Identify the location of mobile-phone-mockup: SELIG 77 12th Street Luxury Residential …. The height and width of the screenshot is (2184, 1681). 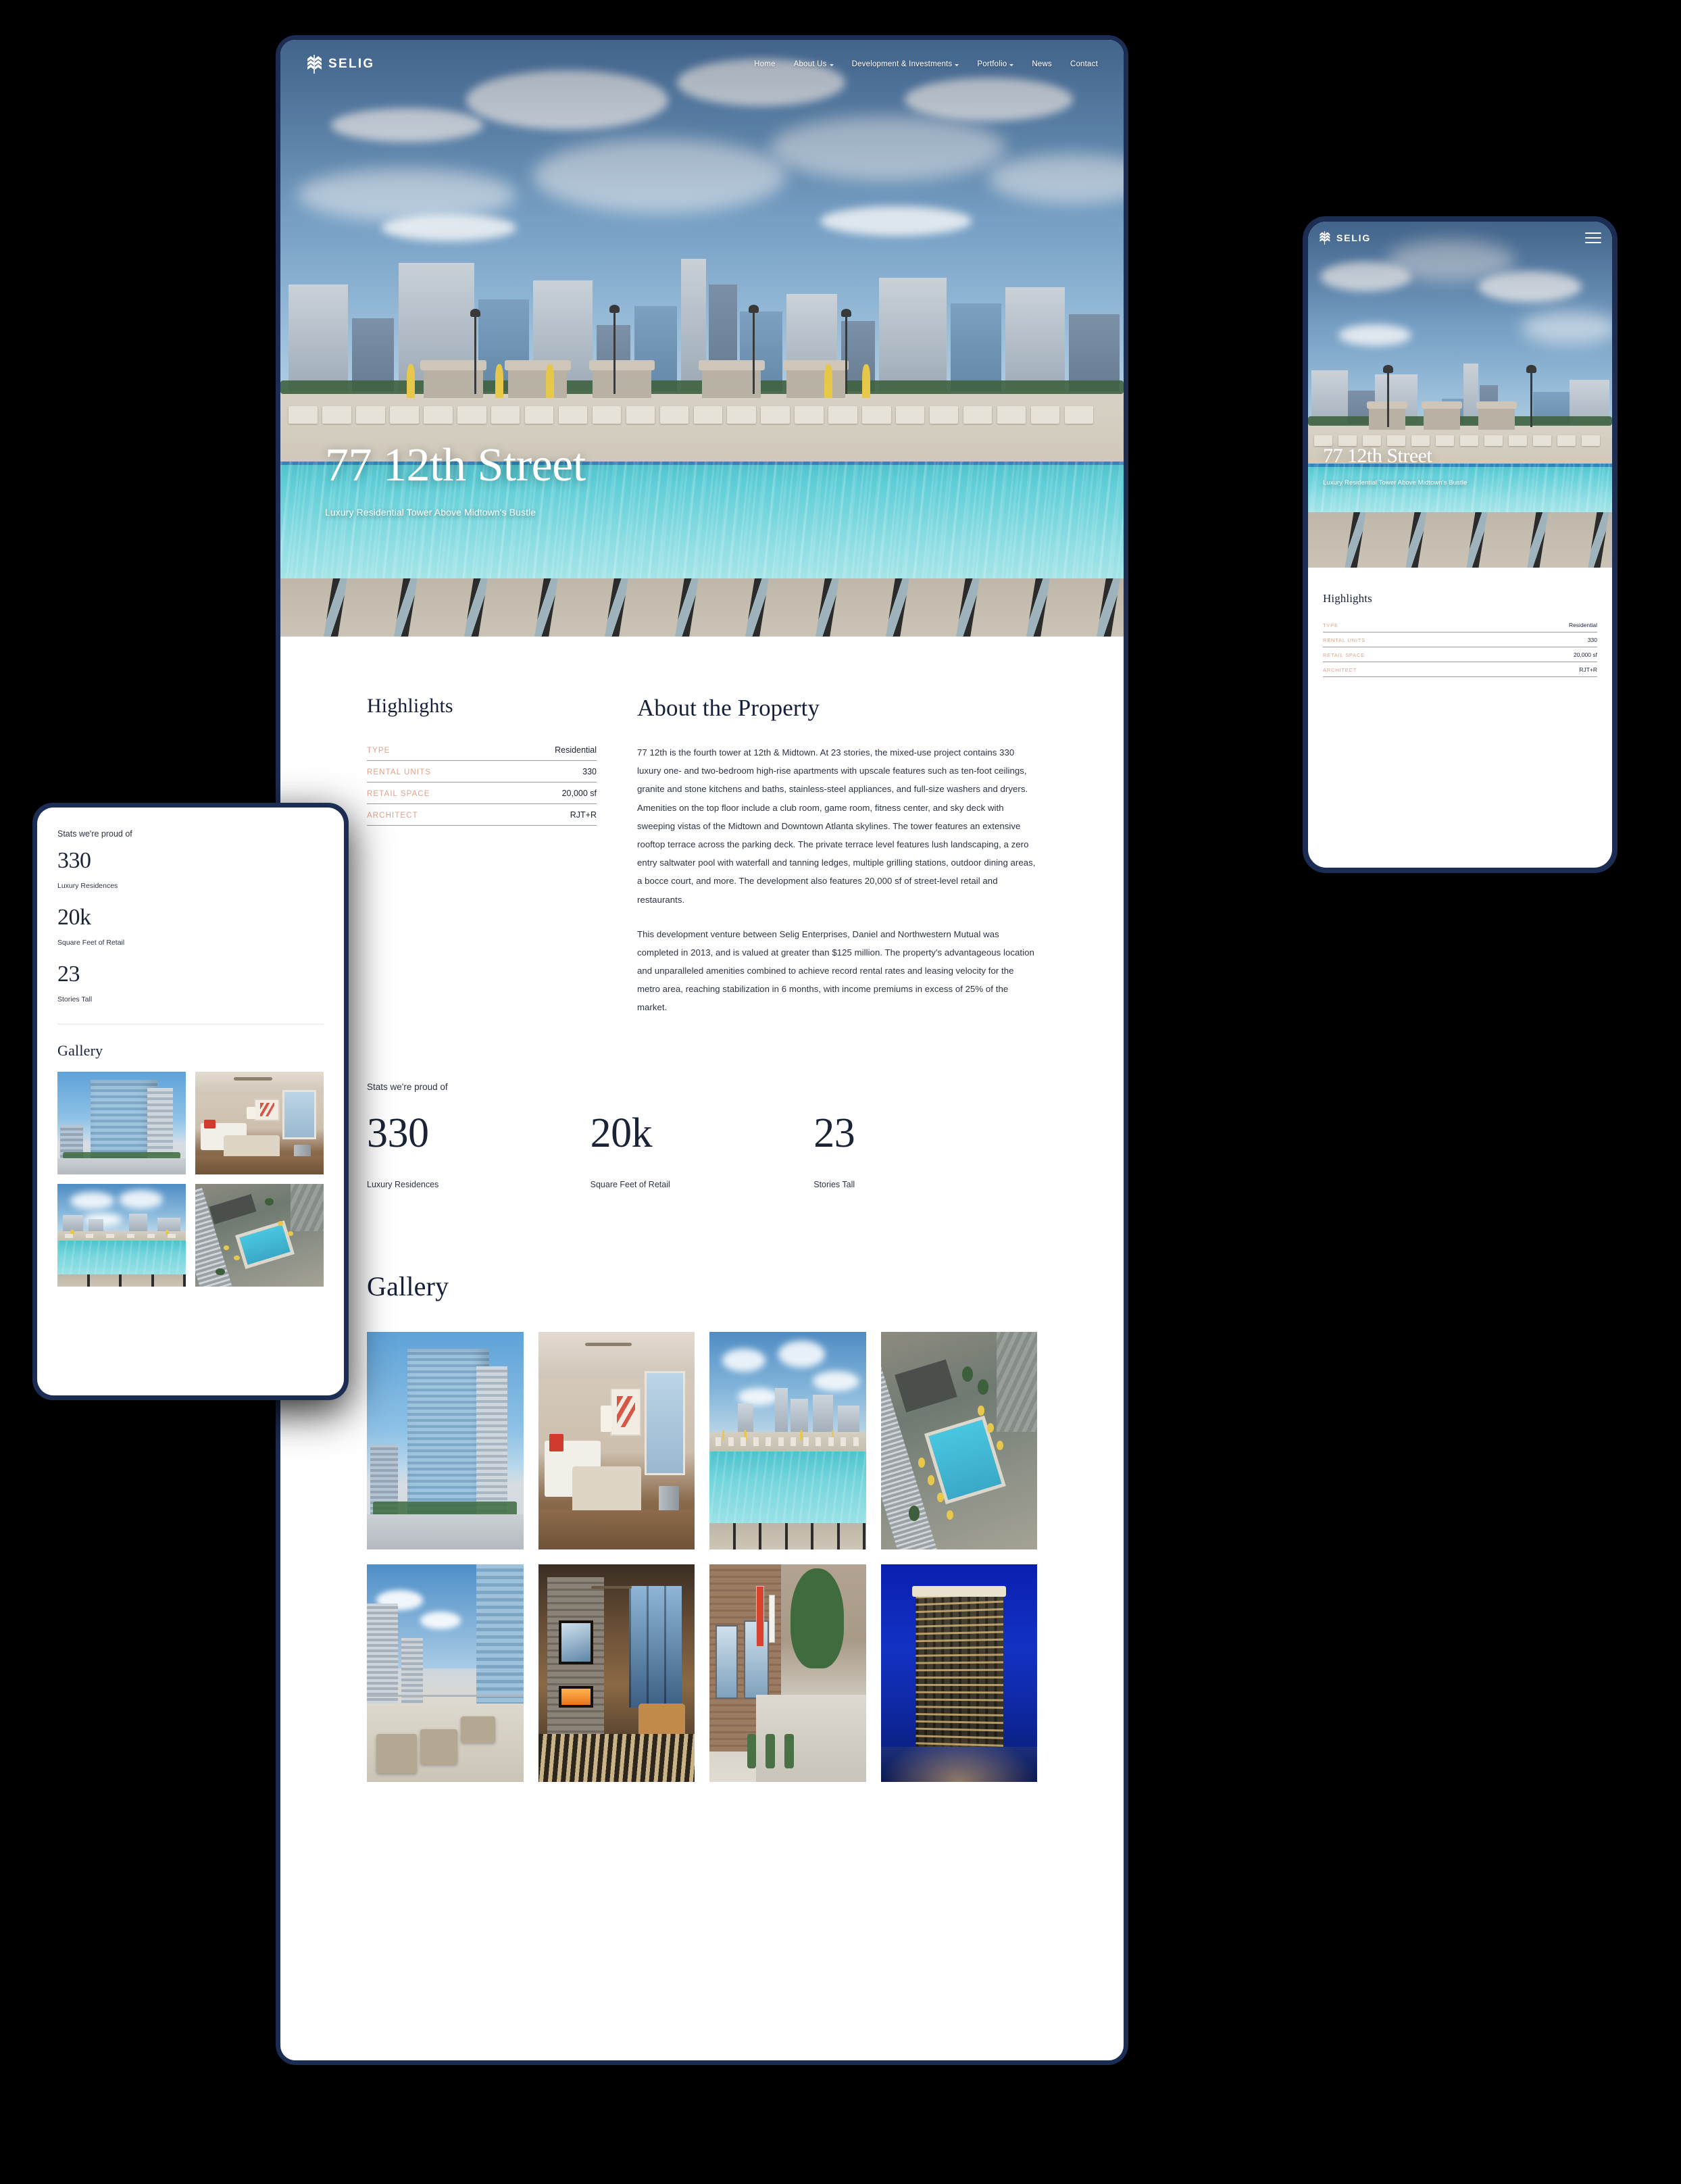
(1460, 544).